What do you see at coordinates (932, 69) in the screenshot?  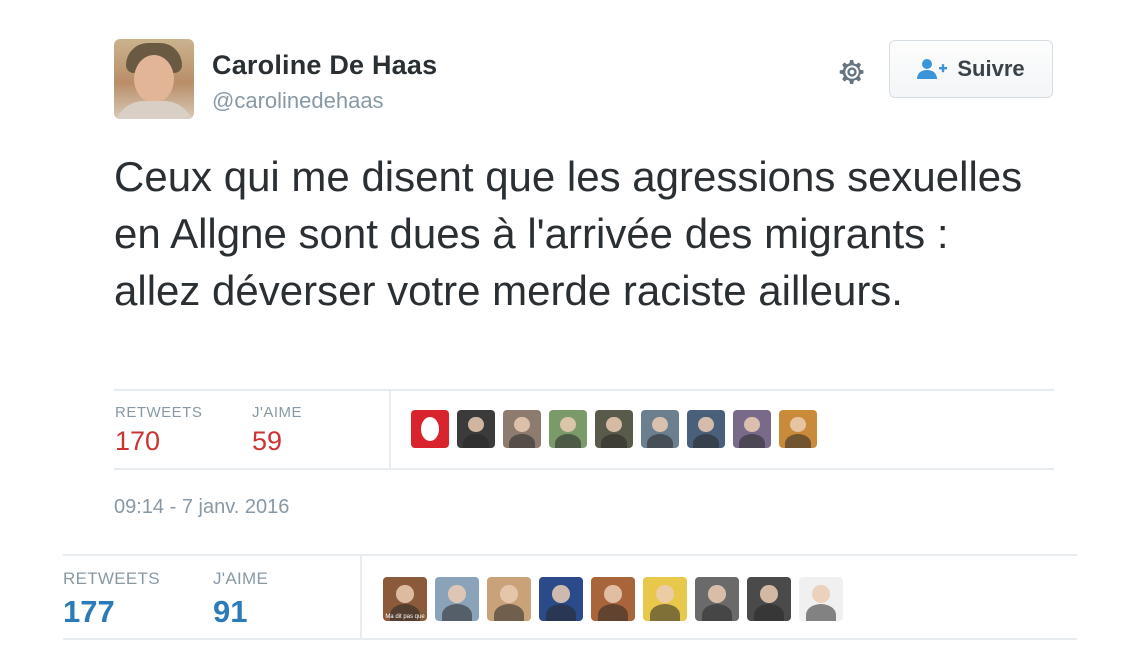 I see `add-user-icon` at bounding box center [932, 69].